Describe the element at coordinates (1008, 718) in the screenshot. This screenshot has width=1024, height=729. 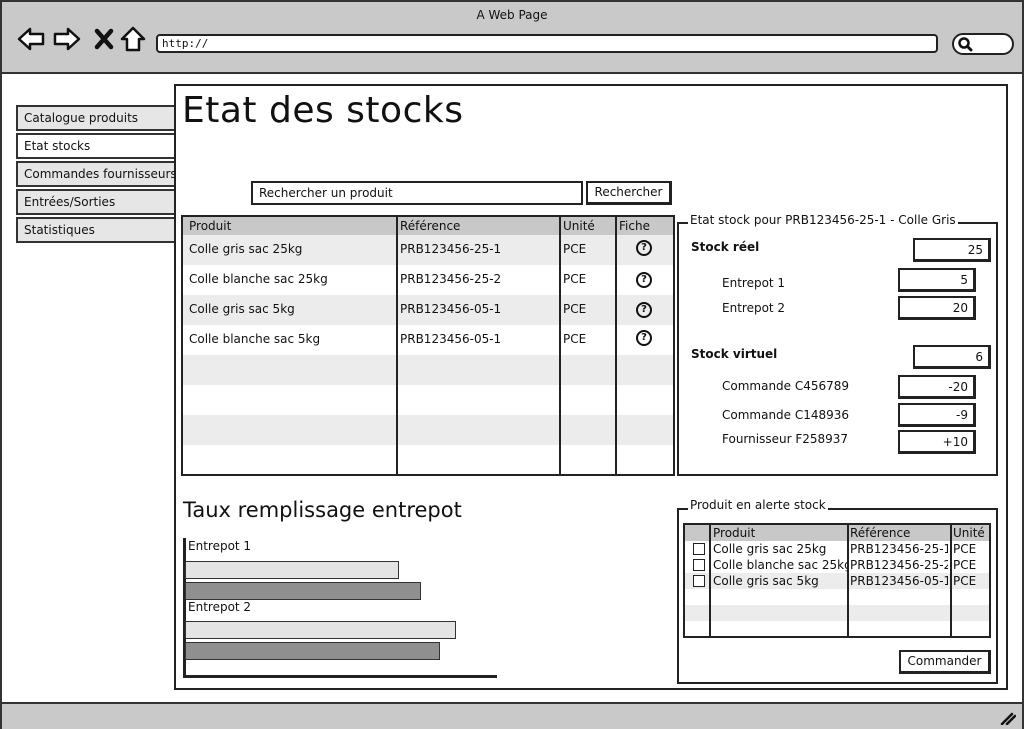
I see `resize-grip-icon` at that location.